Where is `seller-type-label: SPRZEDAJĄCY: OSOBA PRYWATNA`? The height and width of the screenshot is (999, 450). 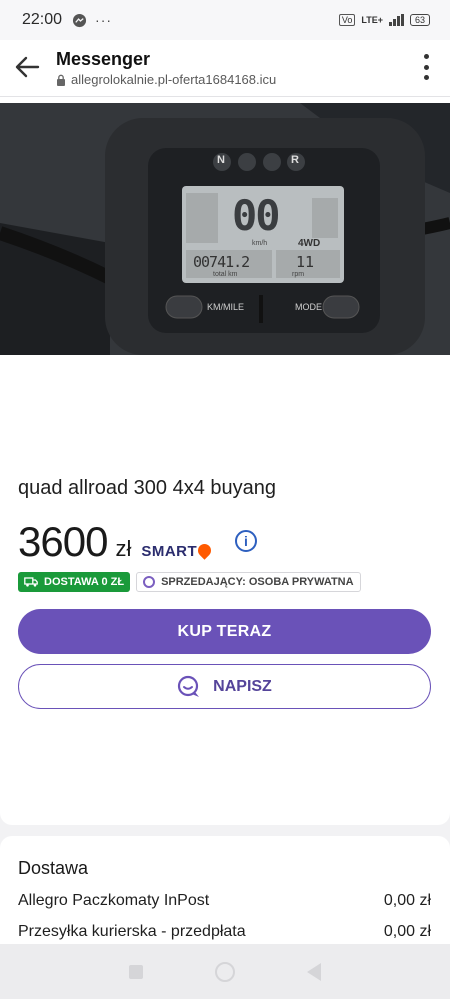 seller-type-label: SPRZEDAJĄCY: OSOBA PRYWATNA is located at coordinates (257, 582).